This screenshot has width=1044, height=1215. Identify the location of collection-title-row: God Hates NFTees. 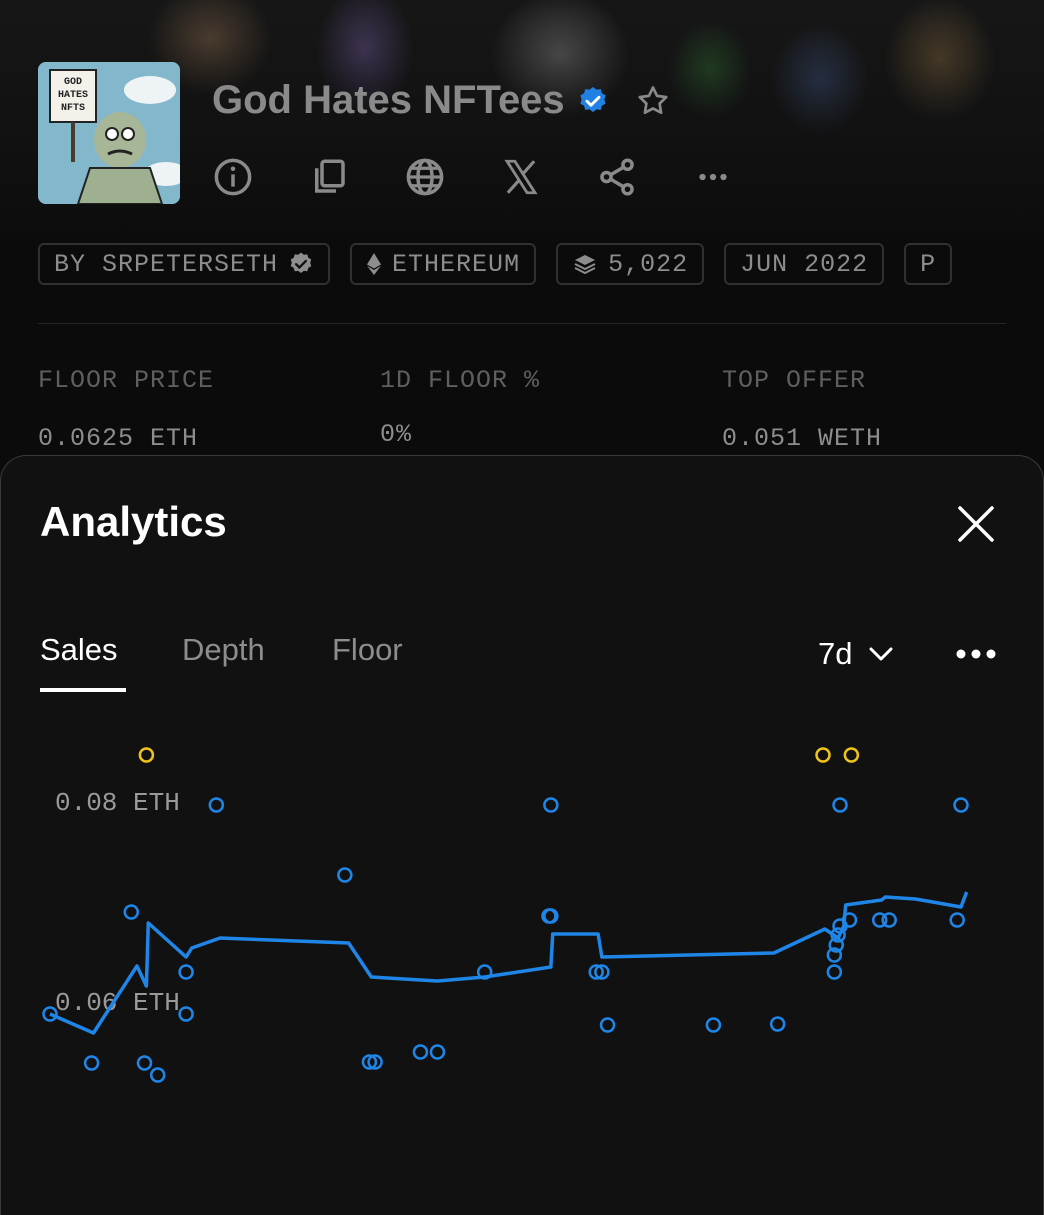
(441, 100).